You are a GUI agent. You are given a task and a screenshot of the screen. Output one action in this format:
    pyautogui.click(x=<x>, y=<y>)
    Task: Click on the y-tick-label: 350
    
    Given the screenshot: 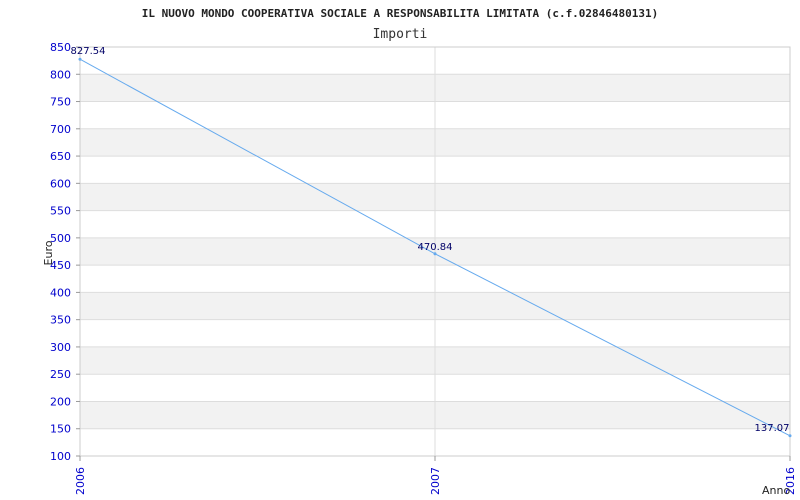 What is the action you would take?
    pyautogui.click(x=60, y=320)
    